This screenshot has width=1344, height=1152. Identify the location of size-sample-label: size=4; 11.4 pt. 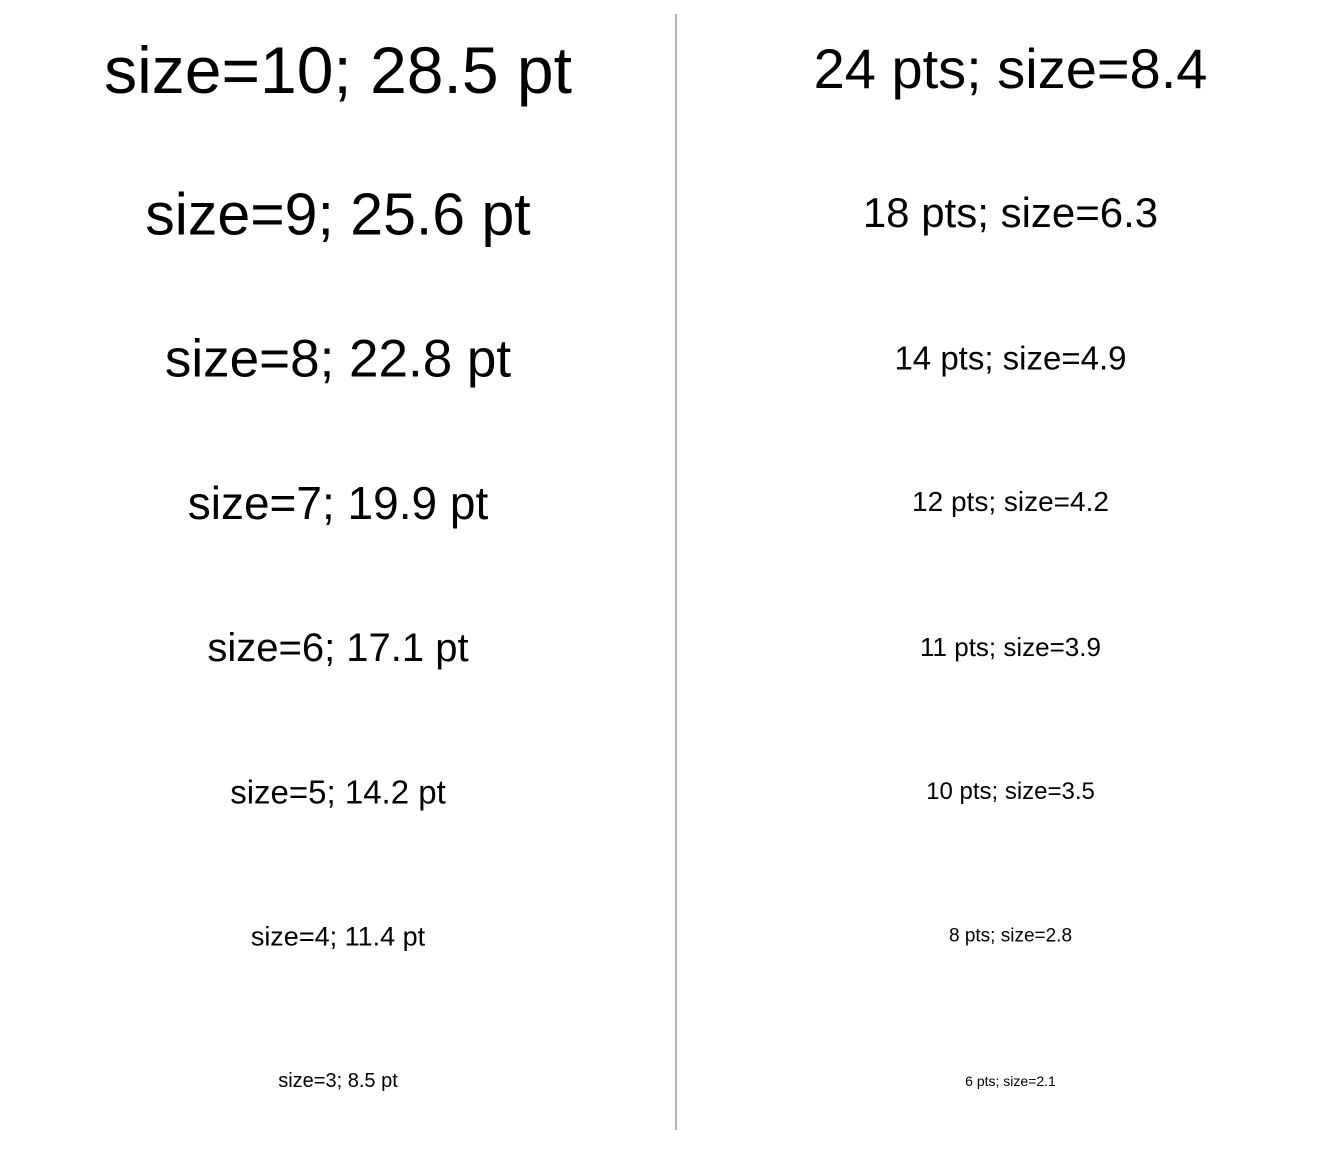
(338, 936).